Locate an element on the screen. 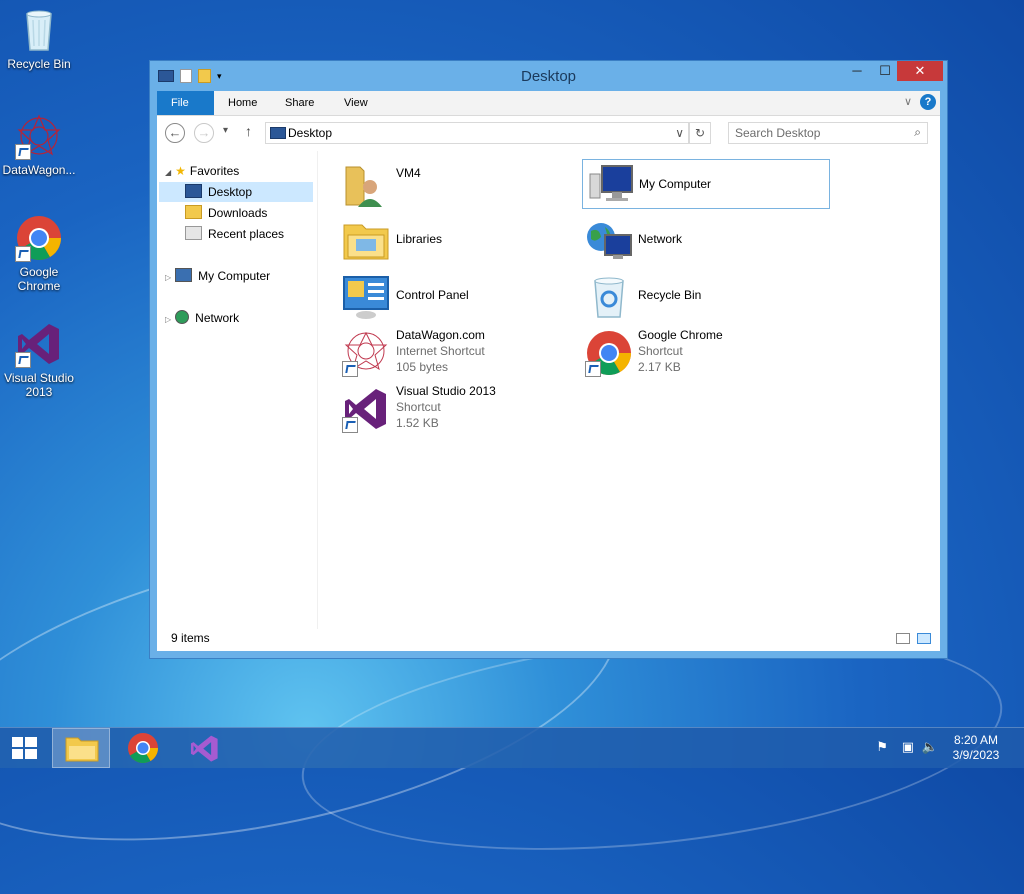 This screenshot has width=1024, height=894. maximize-button: ☐ is located at coordinates (885, 71).